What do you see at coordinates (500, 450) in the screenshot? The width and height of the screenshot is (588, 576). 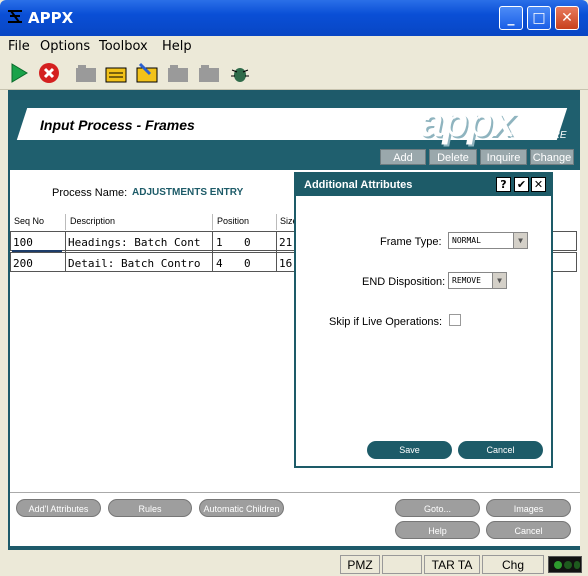 I see `cancel-dialog-button: Cancel` at bounding box center [500, 450].